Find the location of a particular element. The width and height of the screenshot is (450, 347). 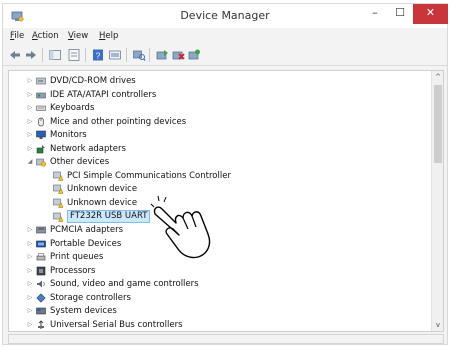

printer-icon is located at coordinates (41, 257).